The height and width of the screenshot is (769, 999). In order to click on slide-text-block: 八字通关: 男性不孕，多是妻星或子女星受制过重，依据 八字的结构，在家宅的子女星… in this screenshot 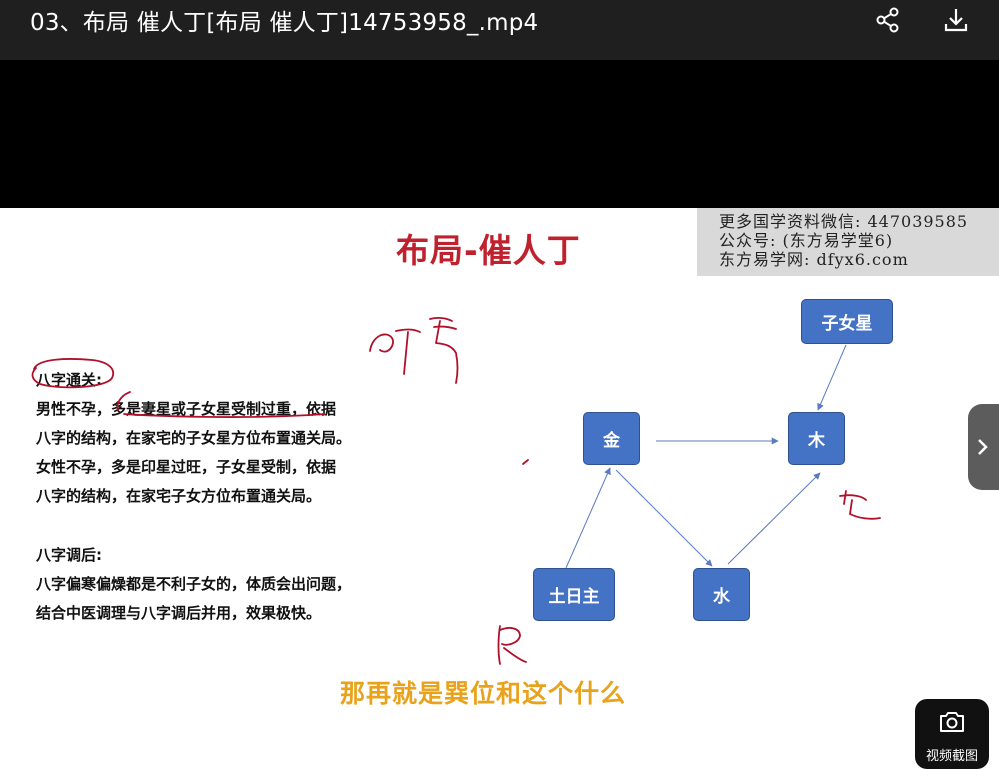, I will do `click(193, 497)`.